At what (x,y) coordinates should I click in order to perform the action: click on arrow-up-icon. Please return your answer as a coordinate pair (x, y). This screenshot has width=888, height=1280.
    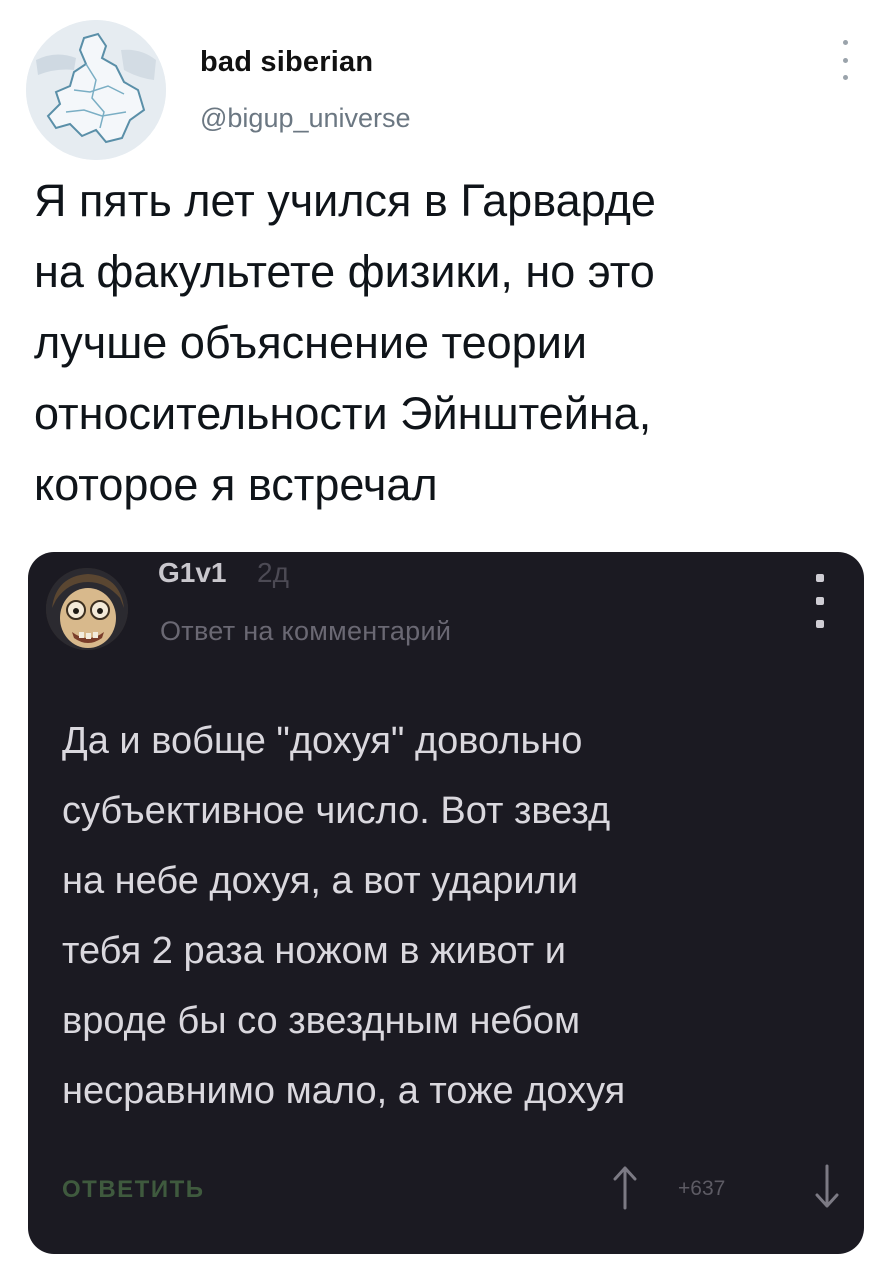
    Looking at the image, I should click on (625, 1187).